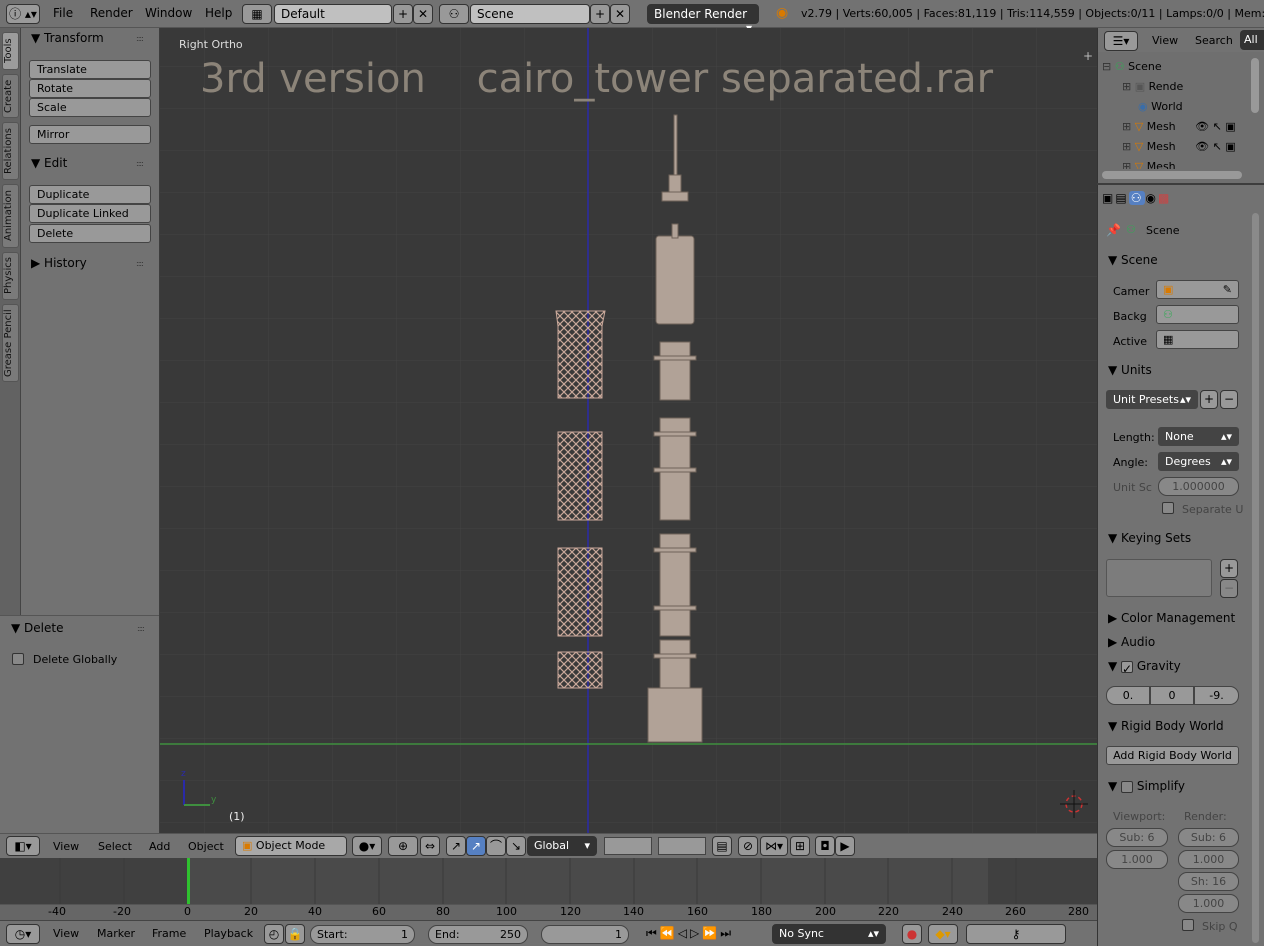 Image resolution: width=1264 pixels, height=946 pixels. What do you see at coordinates (1113, 230) in the screenshot?
I see `pin-icon: 📌` at bounding box center [1113, 230].